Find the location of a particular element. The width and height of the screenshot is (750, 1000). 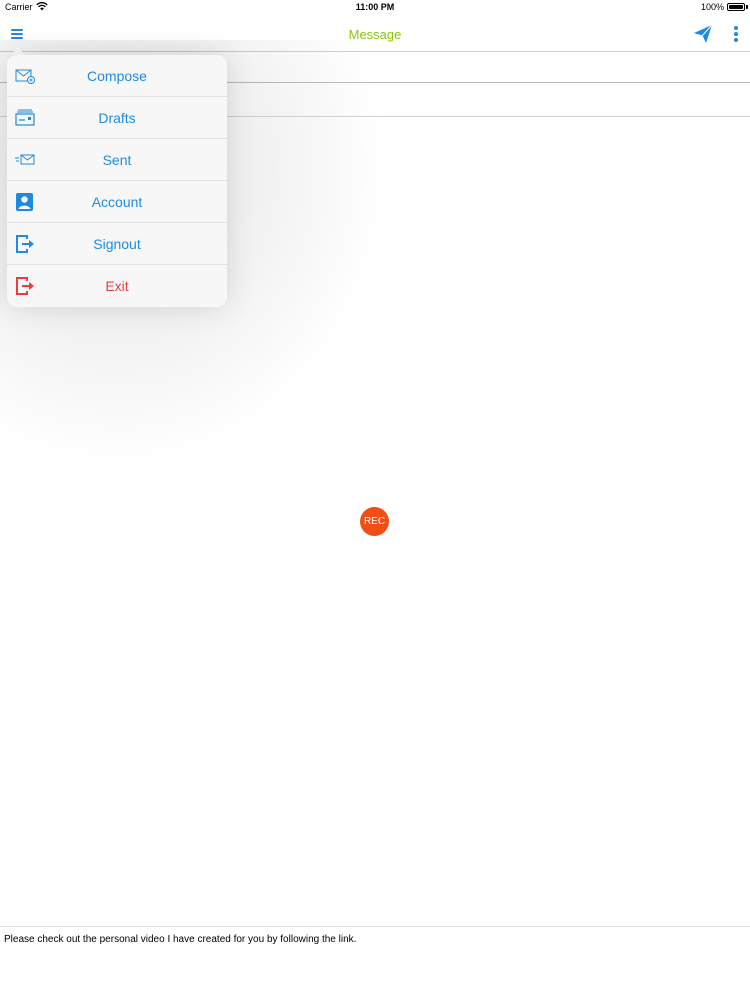

menu-item-label: Exit is located at coordinates (117, 286).